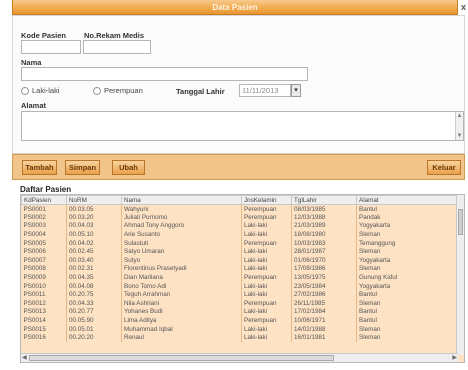  Describe the element at coordinates (324, 329) in the screenshot. I see `table-cell: 14/02/1988` at that location.